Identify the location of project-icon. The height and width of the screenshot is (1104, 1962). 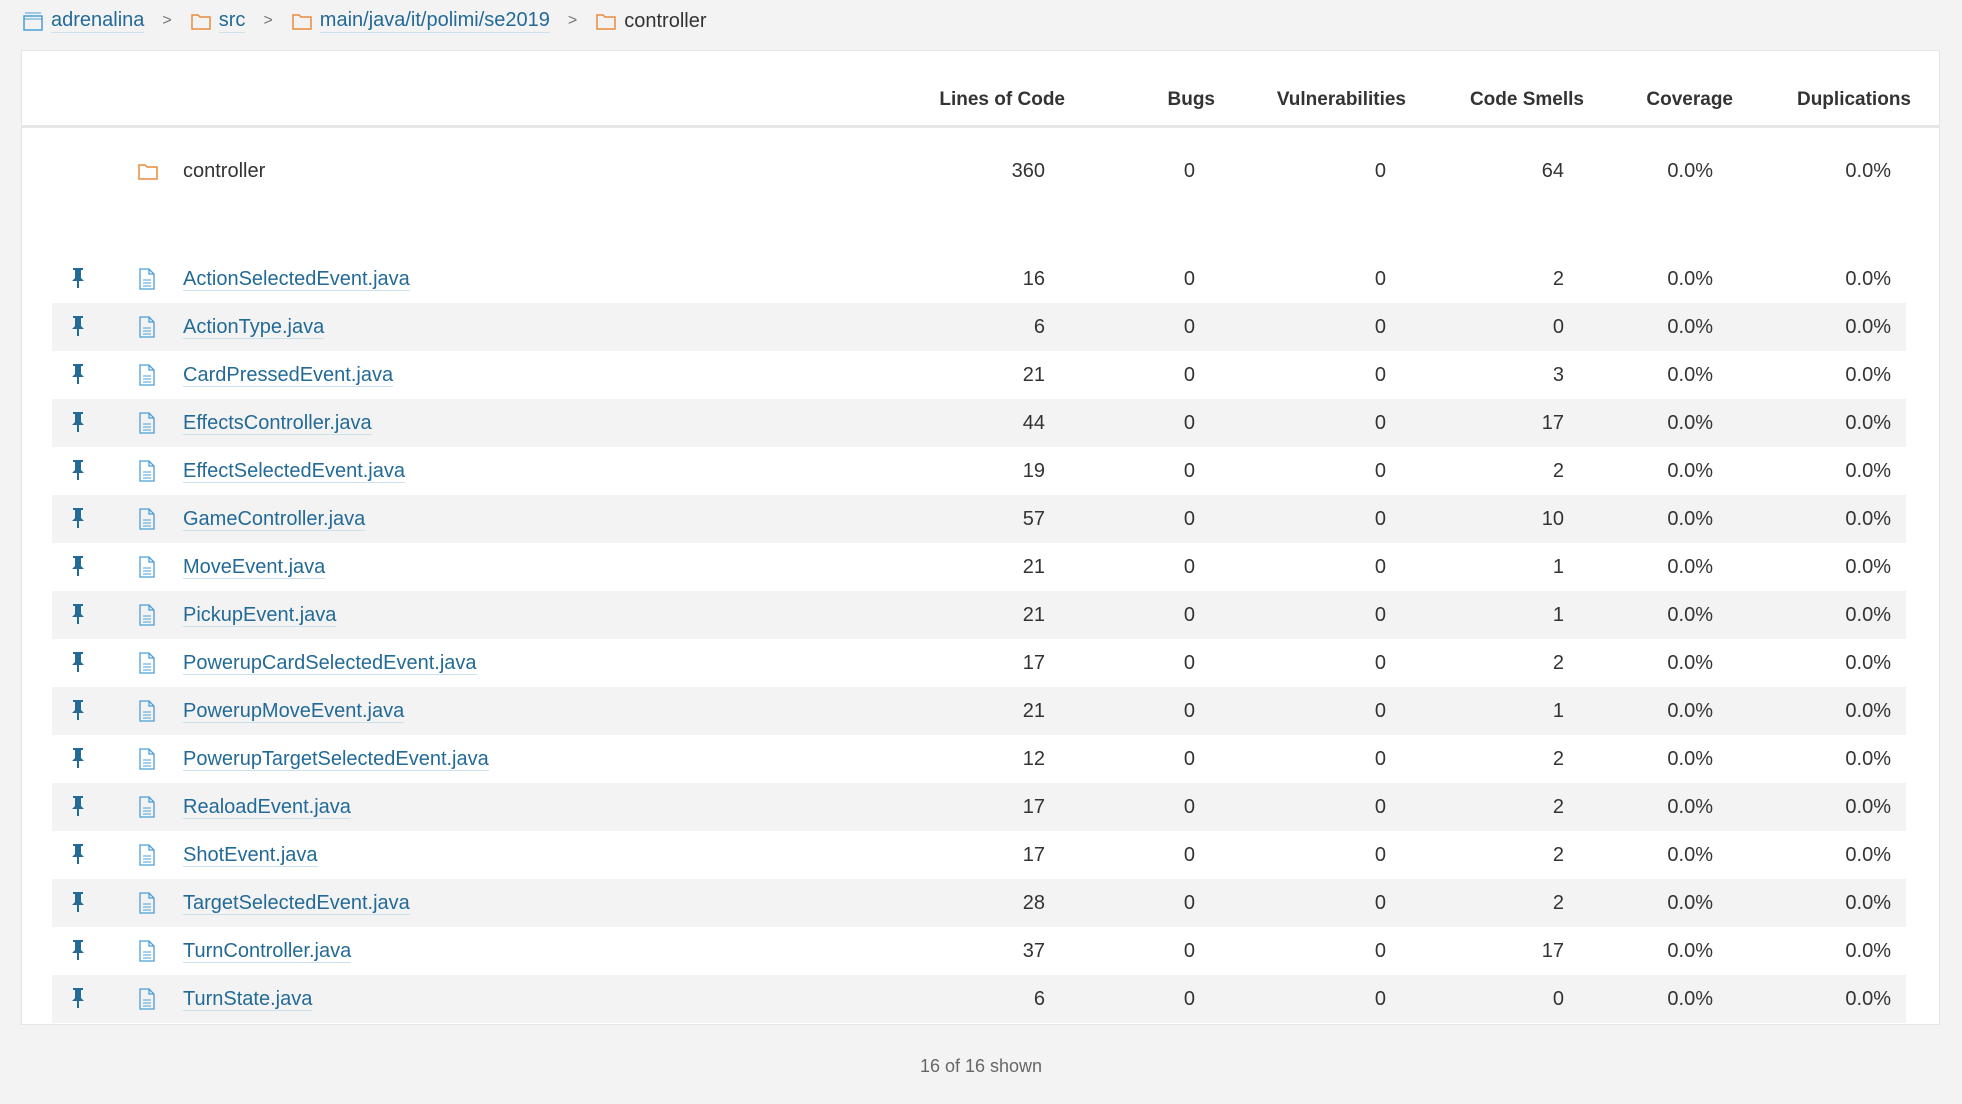
(33, 21).